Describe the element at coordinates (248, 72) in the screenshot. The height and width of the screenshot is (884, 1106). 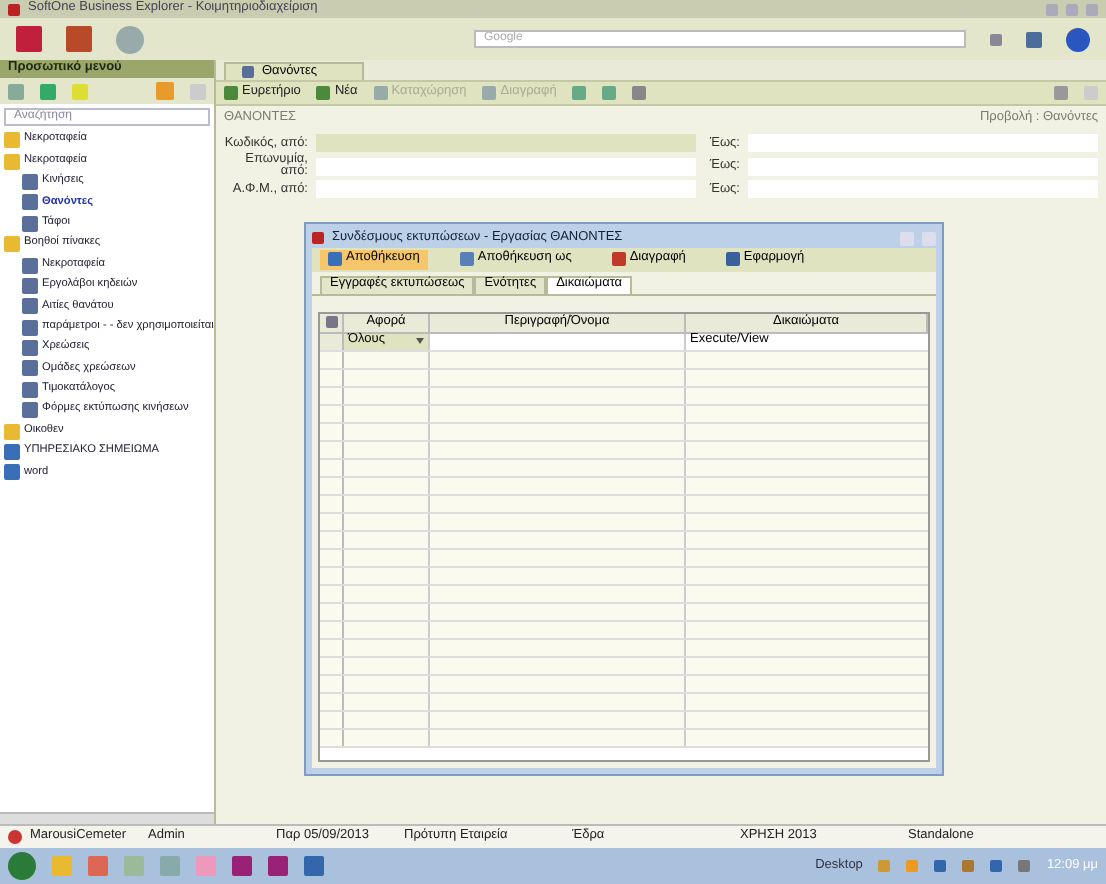
I see `table-icon` at that location.